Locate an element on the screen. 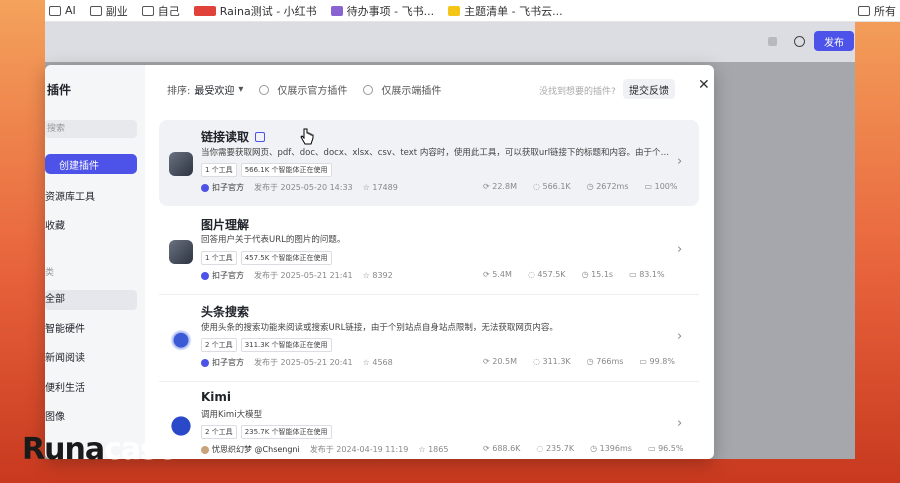 This screenshot has width=900, height=483. plugin-title: Kimi is located at coordinates (216, 397).